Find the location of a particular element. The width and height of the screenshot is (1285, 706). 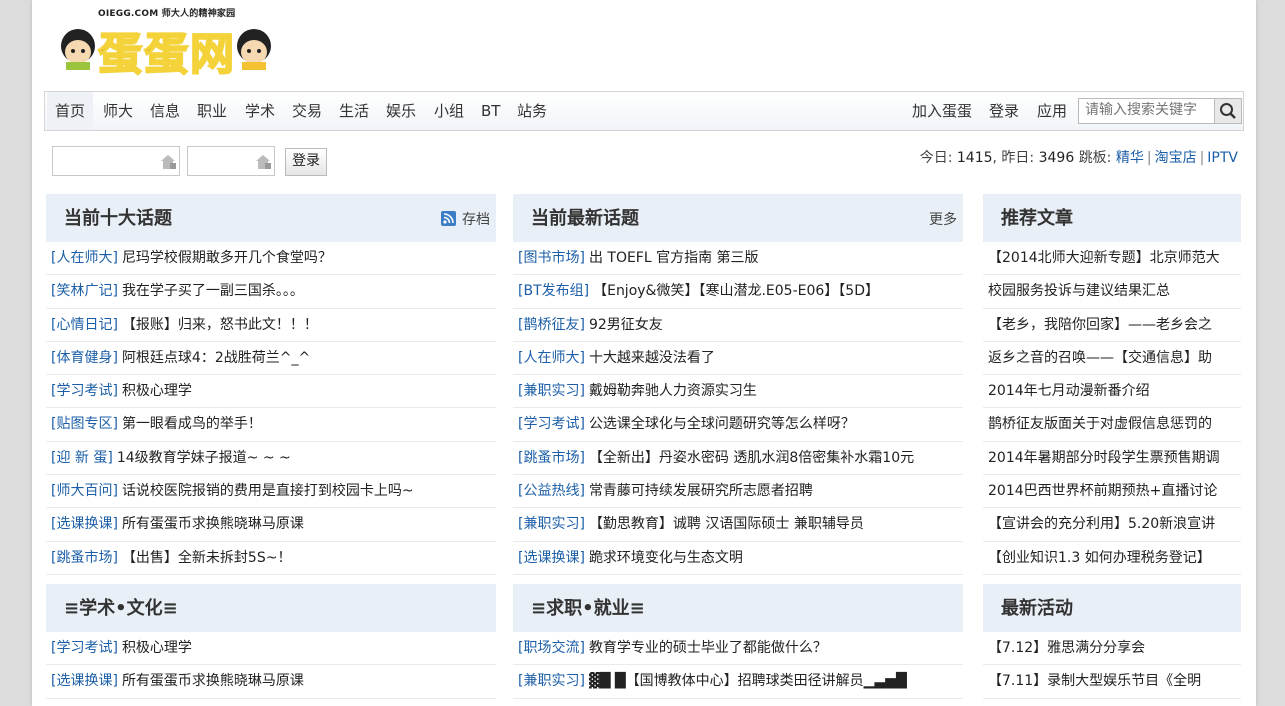

topic-link: 十大越来越没法看了 is located at coordinates (652, 358).